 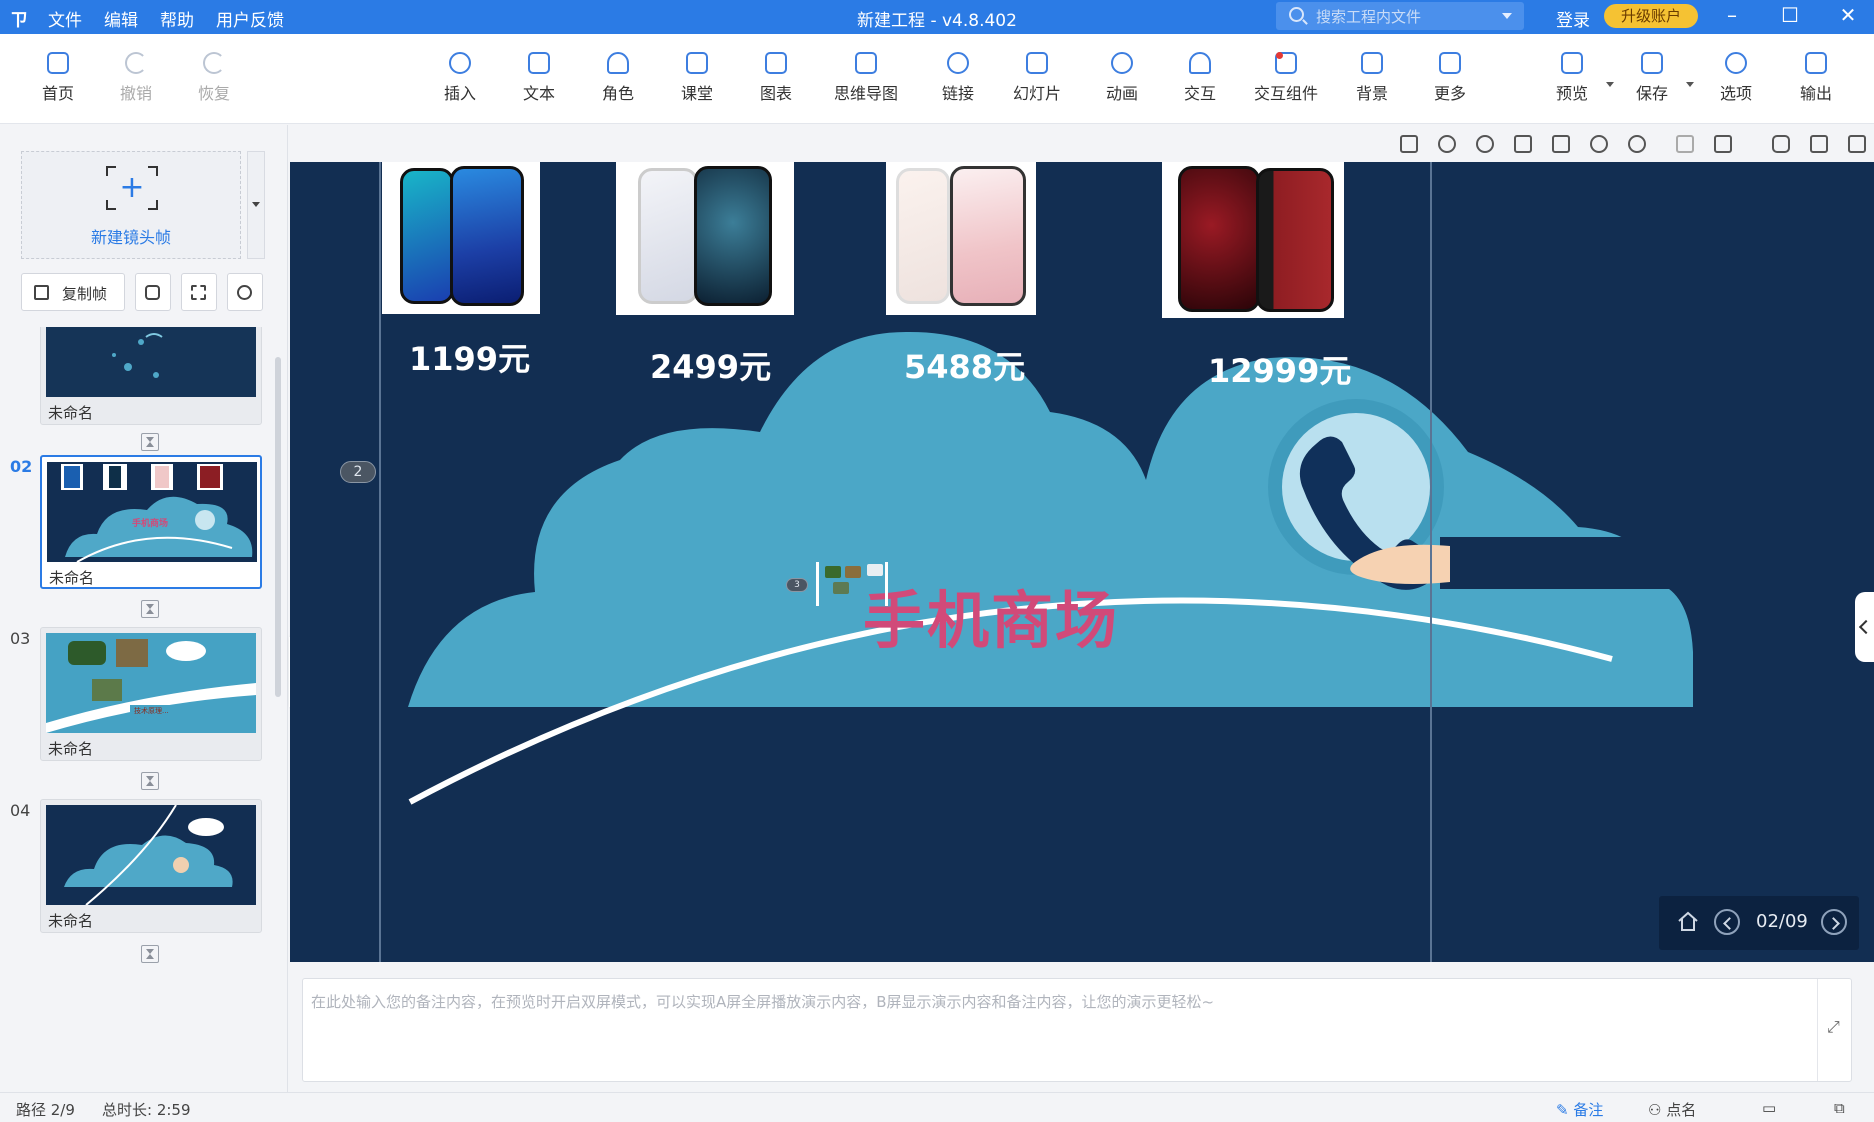 I want to click on maximize-icon: ☐, so click(x=1790, y=17).